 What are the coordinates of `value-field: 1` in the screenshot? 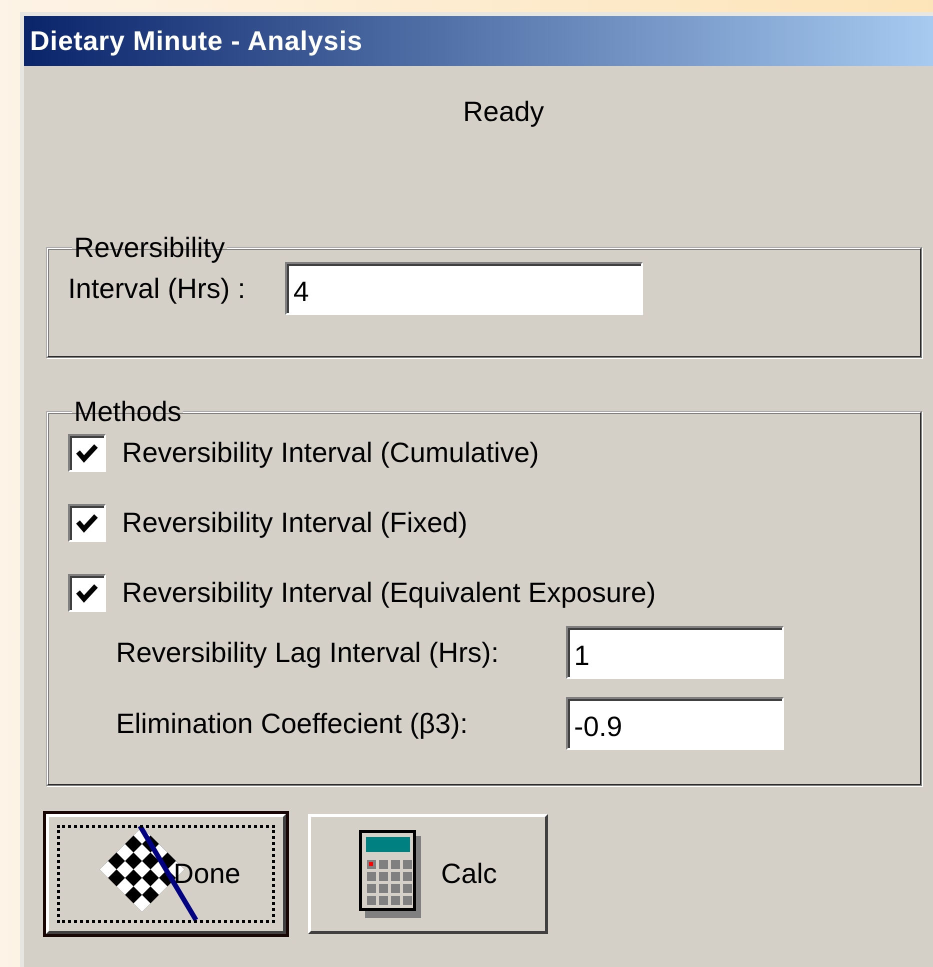 It's located at (675, 652).